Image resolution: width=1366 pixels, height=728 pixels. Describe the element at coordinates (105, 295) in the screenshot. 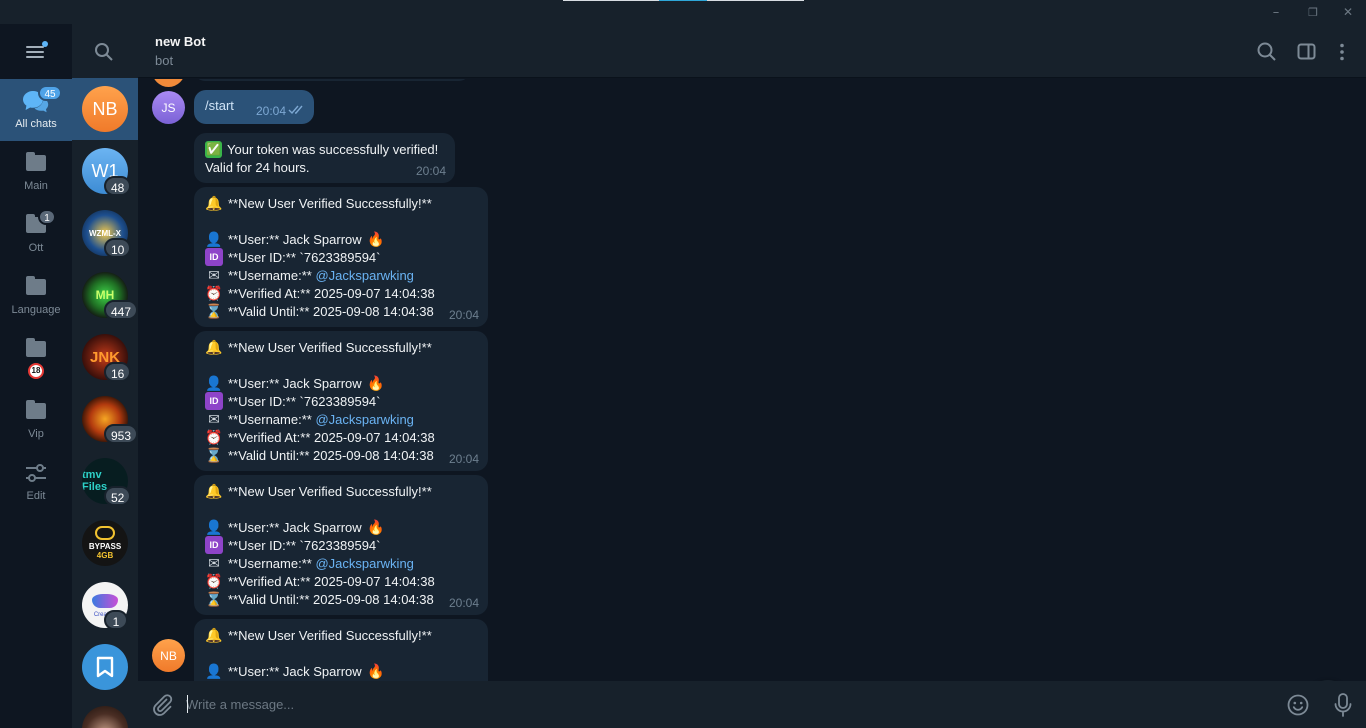

I see `chat-item: MH 447` at that location.